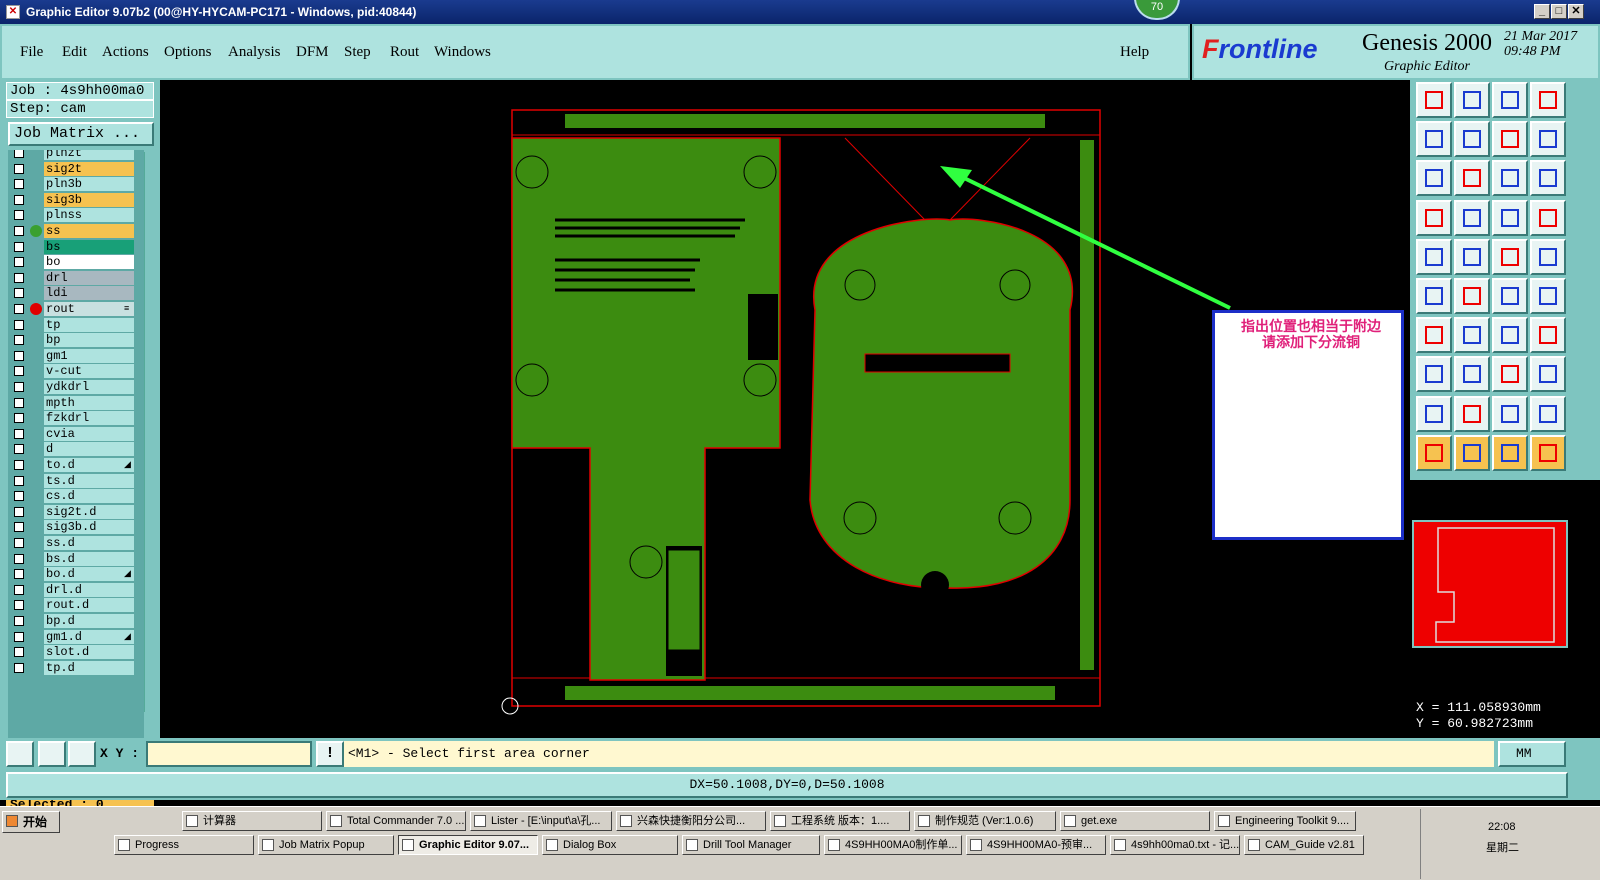  I want to click on link-icon, so click(1548, 452).